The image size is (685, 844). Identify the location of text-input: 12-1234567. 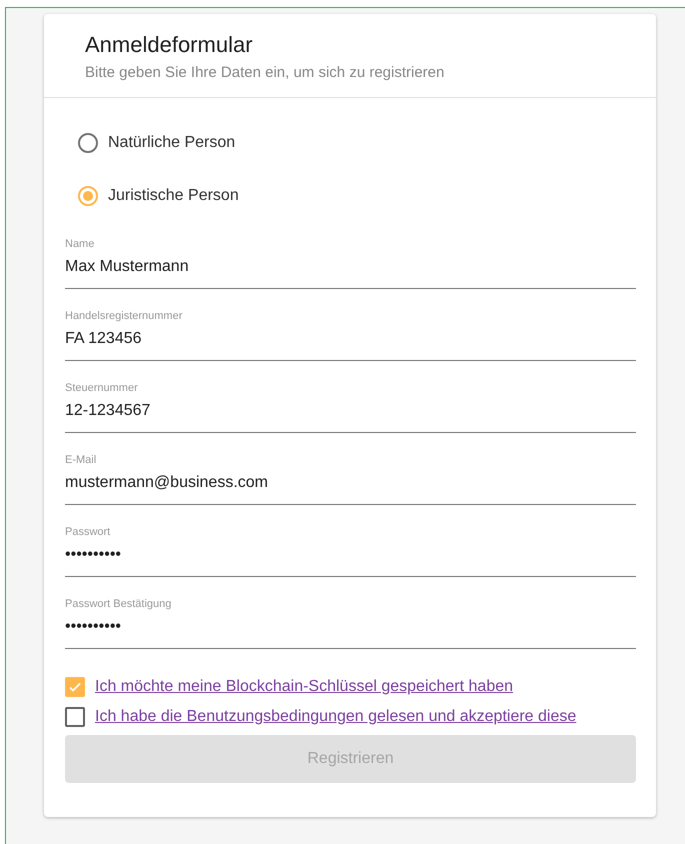
(350, 411).